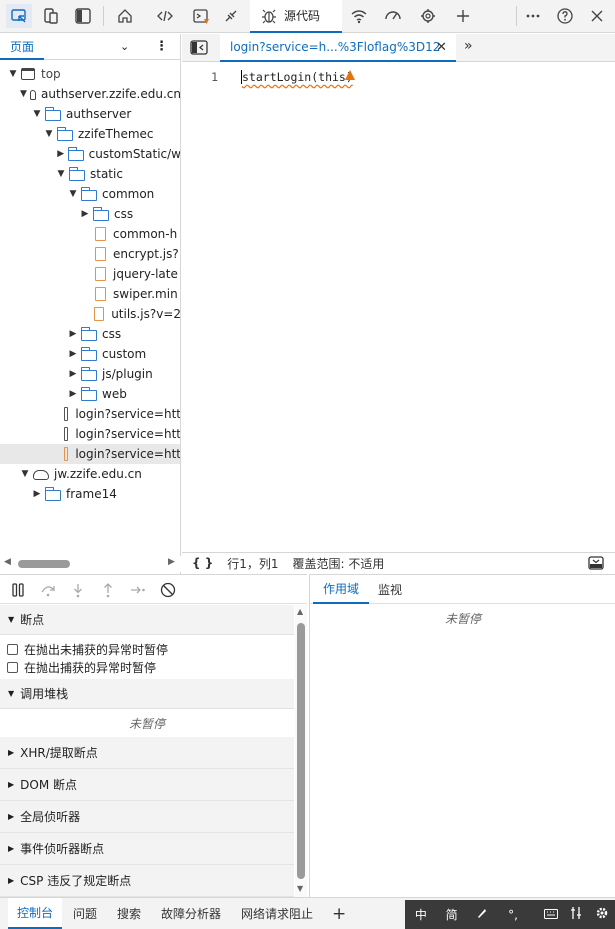 The height and width of the screenshot is (929, 615). Describe the element at coordinates (231, 16) in the screenshot. I see `bug-icon` at that location.